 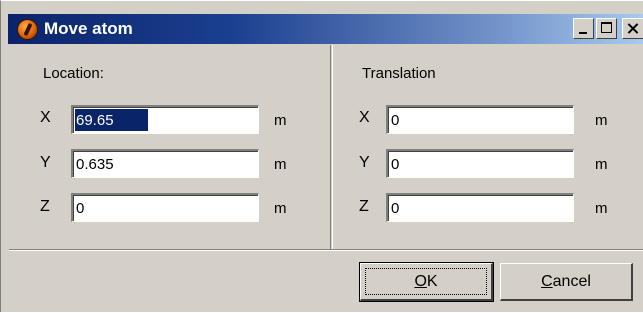 I want to click on translation-title: Translation, so click(x=399, y=73).